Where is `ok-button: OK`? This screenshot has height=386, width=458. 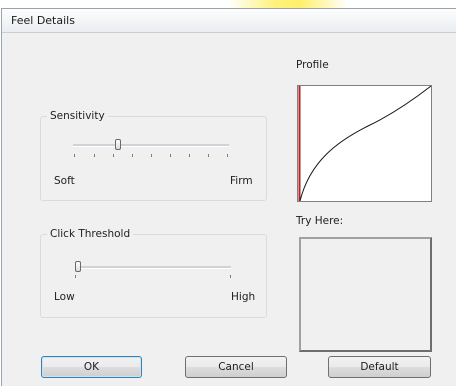
ok-button: OK is located at coordinates (91, 367).